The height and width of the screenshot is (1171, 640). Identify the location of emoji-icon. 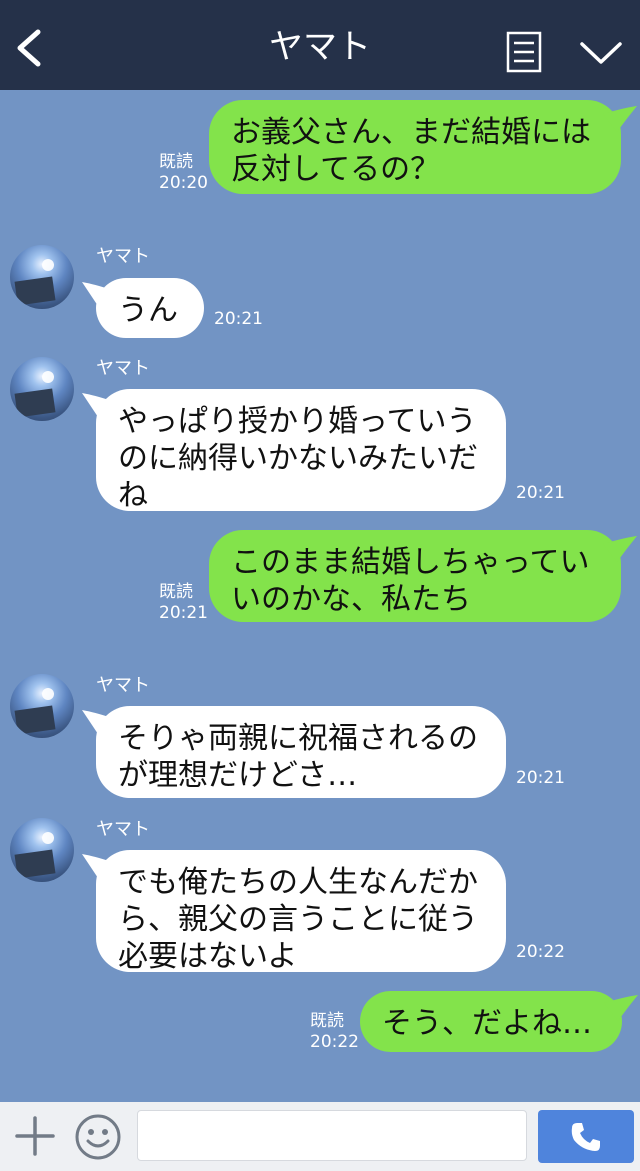
(98, 1137).